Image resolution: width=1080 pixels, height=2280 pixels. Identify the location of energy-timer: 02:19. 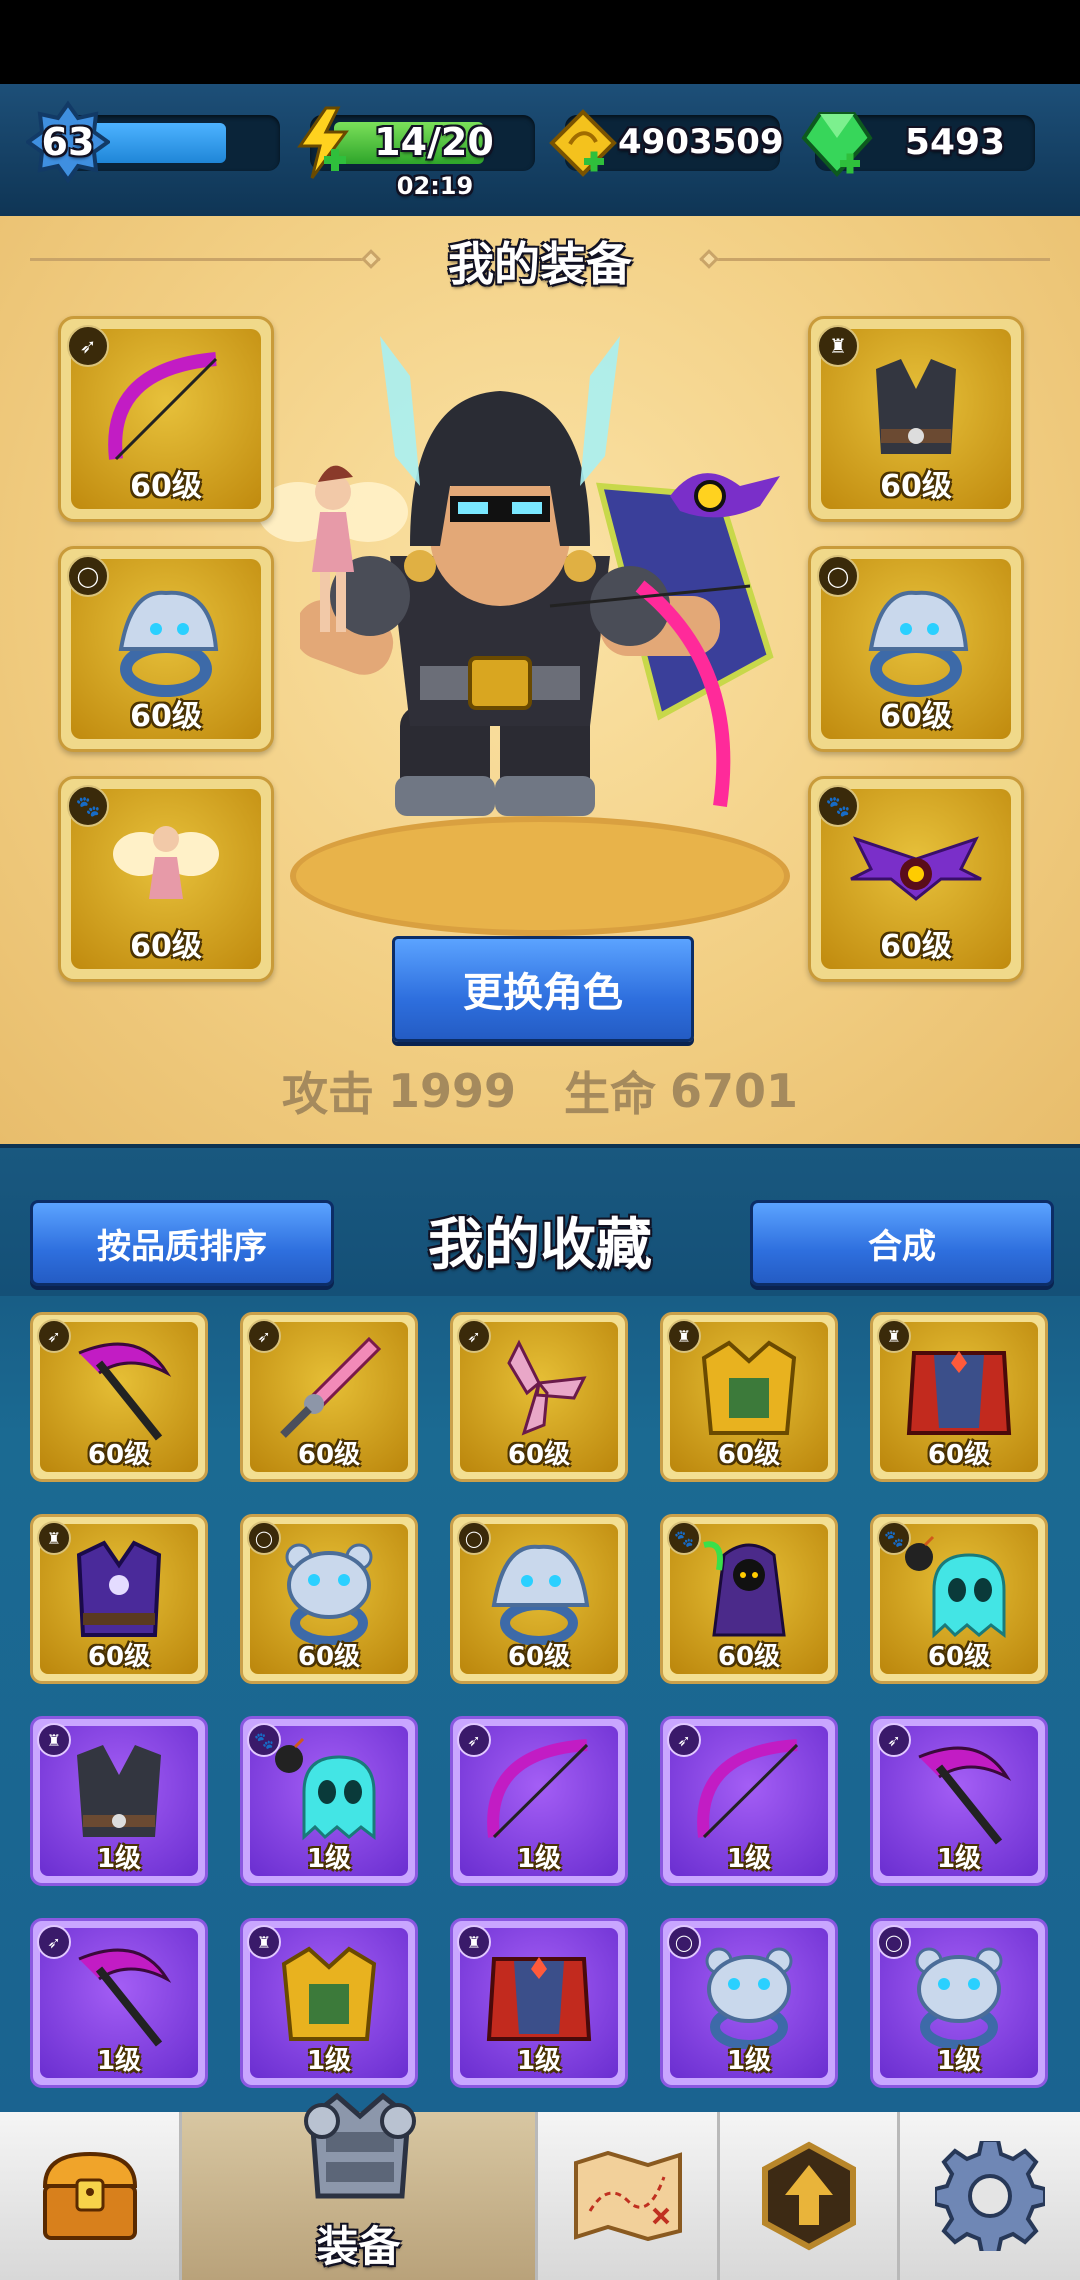
(435, 186).